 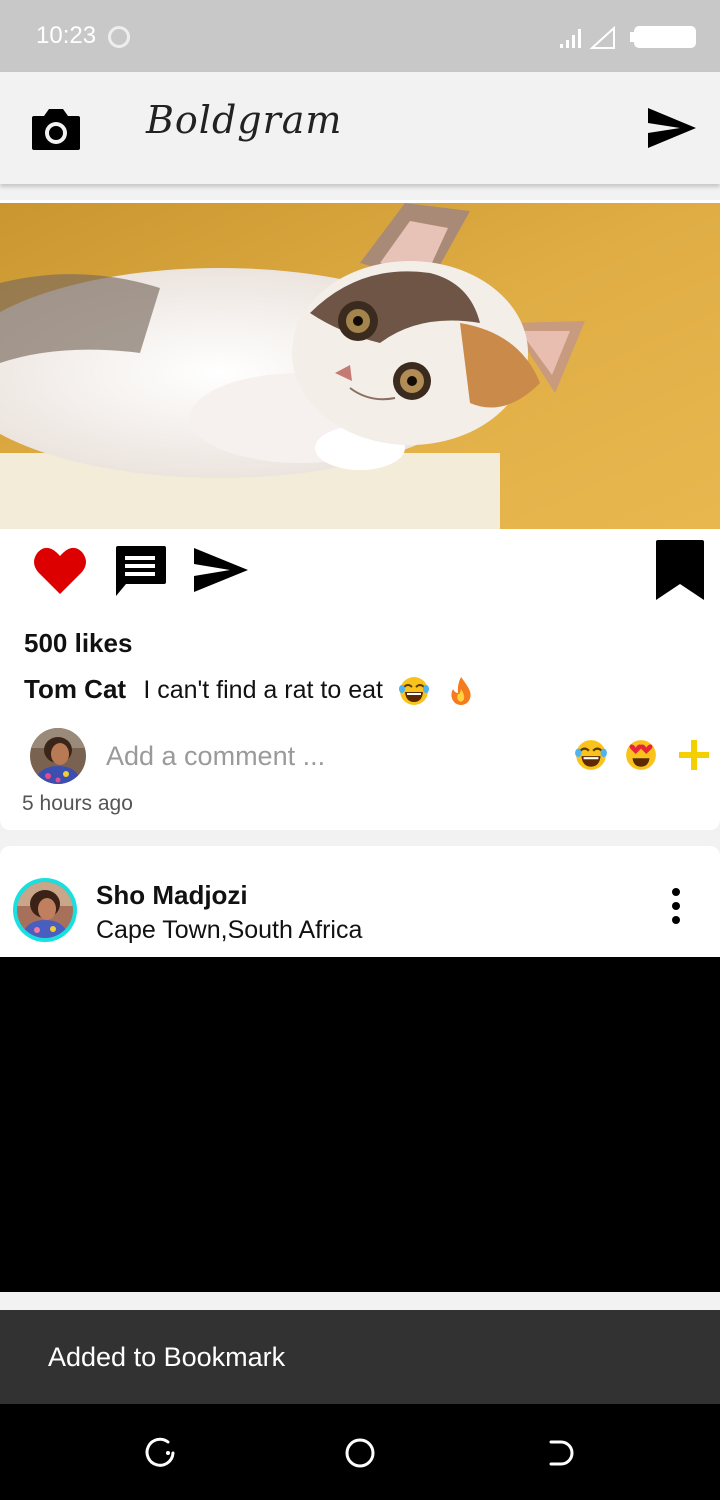 I want to click on send-icon, so click(x=672, y=128).